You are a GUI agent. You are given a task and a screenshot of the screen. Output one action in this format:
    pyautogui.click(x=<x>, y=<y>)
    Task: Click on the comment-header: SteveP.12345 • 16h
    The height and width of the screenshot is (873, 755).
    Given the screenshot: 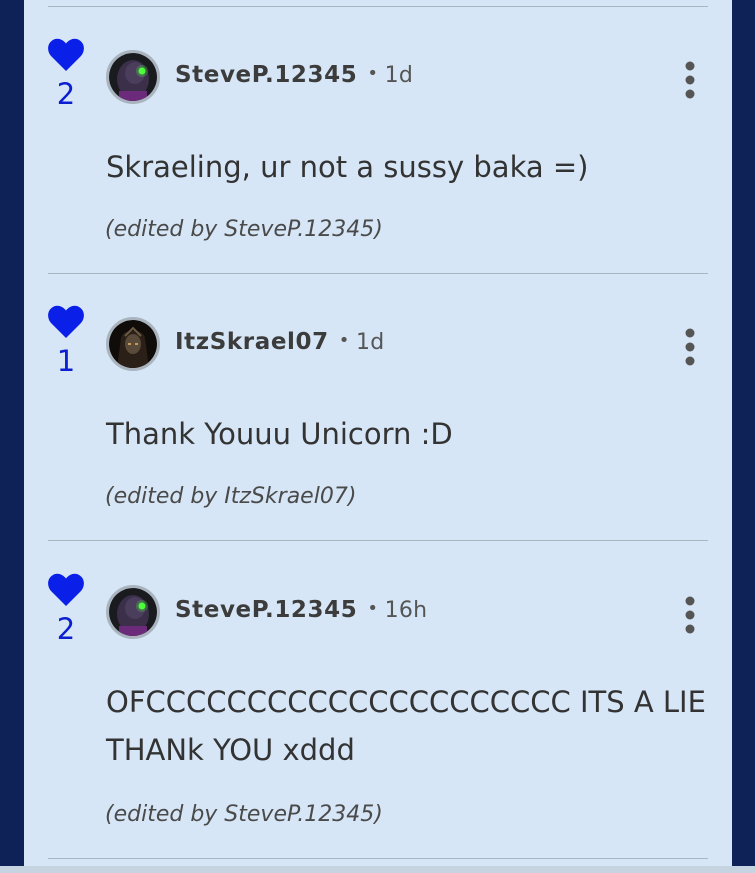 What is the action you would take?
    pyautogui.click(x=301, y=610)
    